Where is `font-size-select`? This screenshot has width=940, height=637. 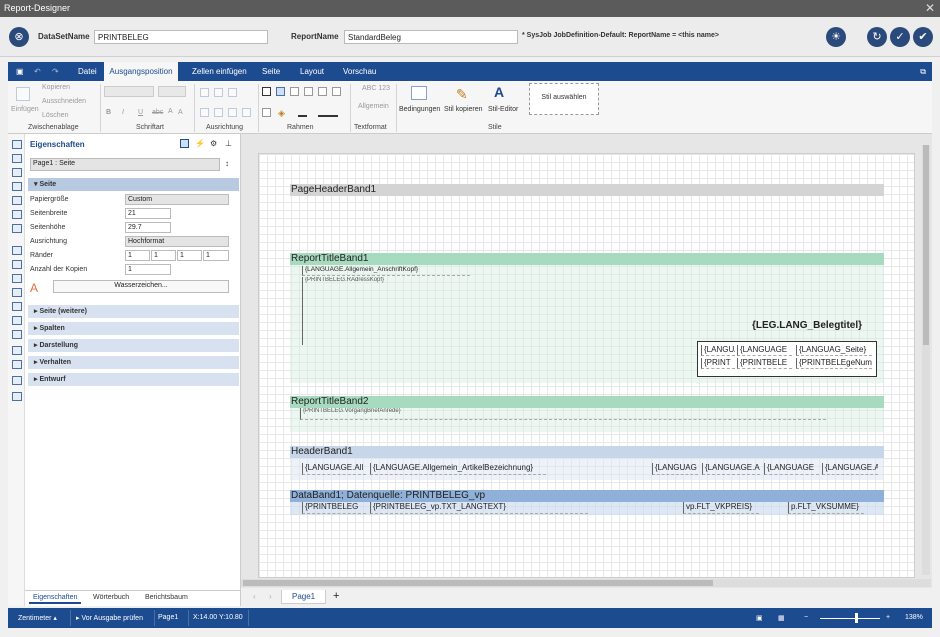 font-size-select is located at coordinates (172, 91).